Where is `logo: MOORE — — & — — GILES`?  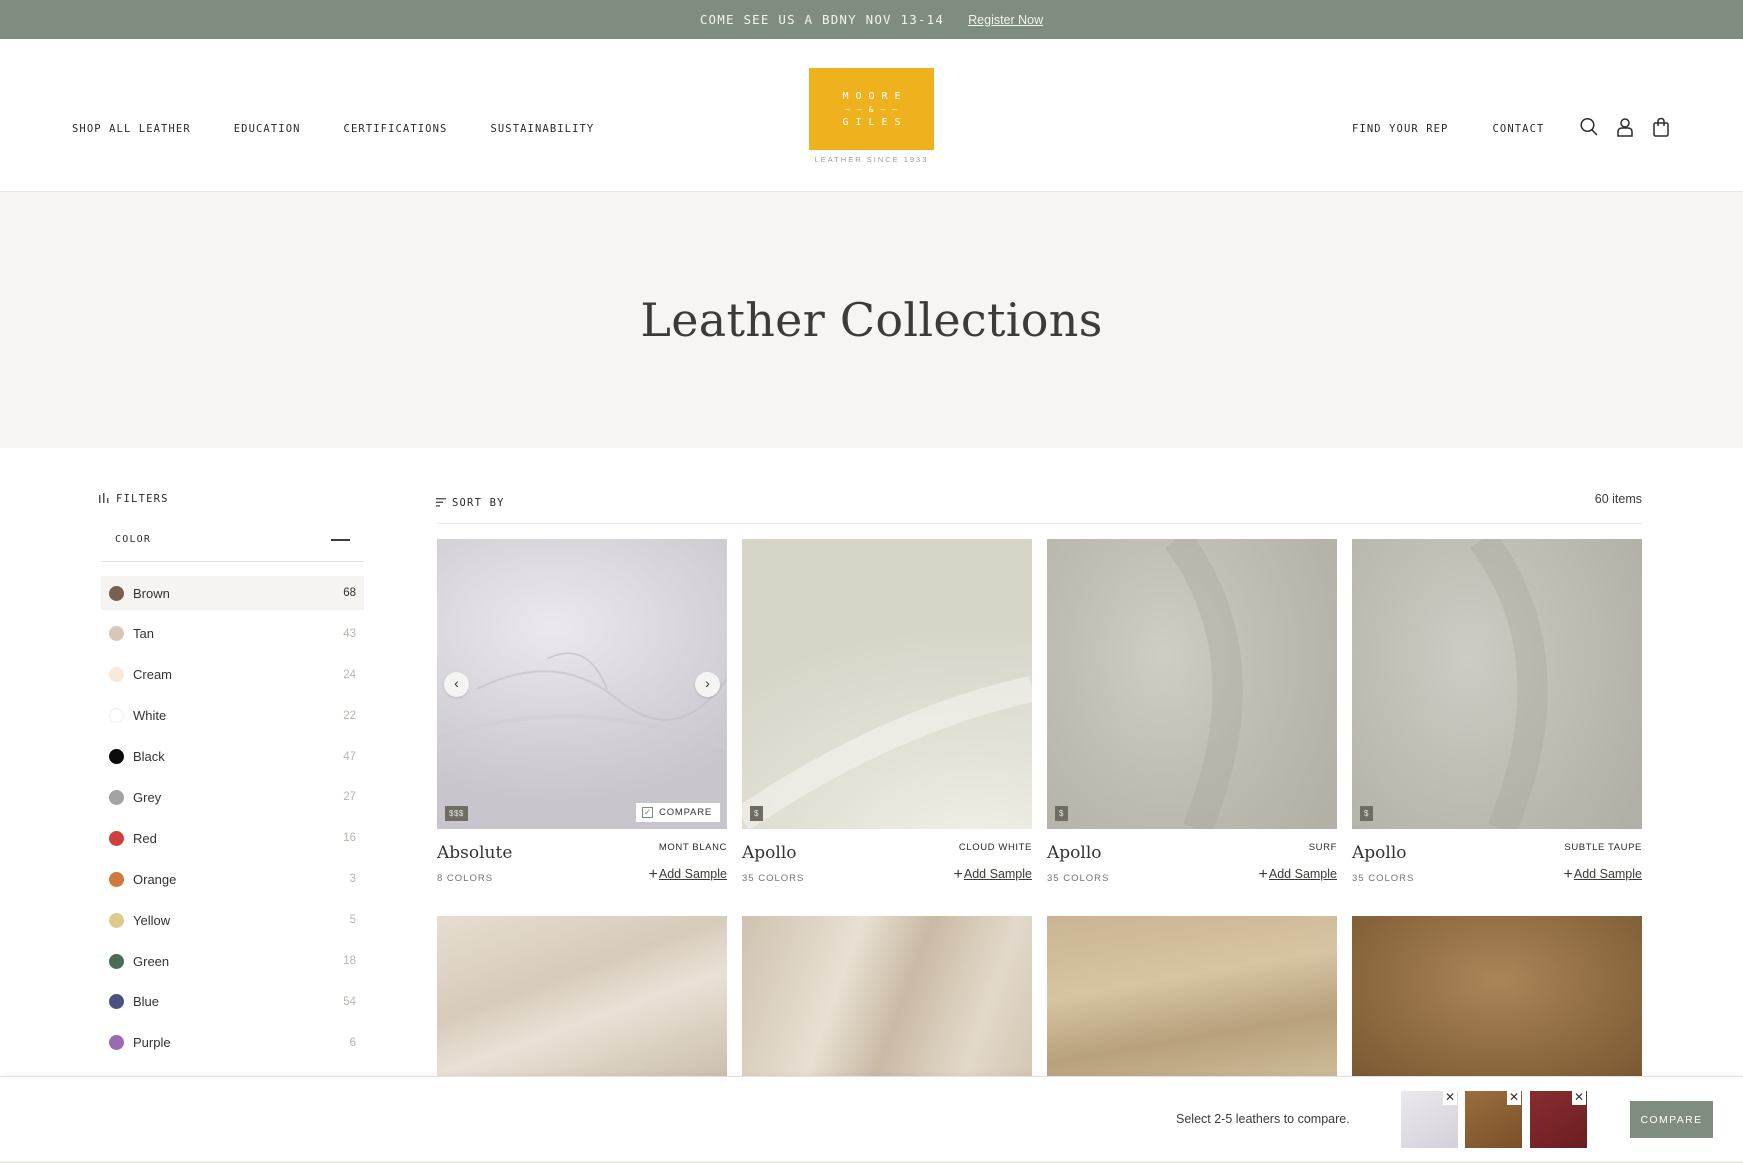
logo: MOORE — — & — — GILES is located at coordinates (871, 109).